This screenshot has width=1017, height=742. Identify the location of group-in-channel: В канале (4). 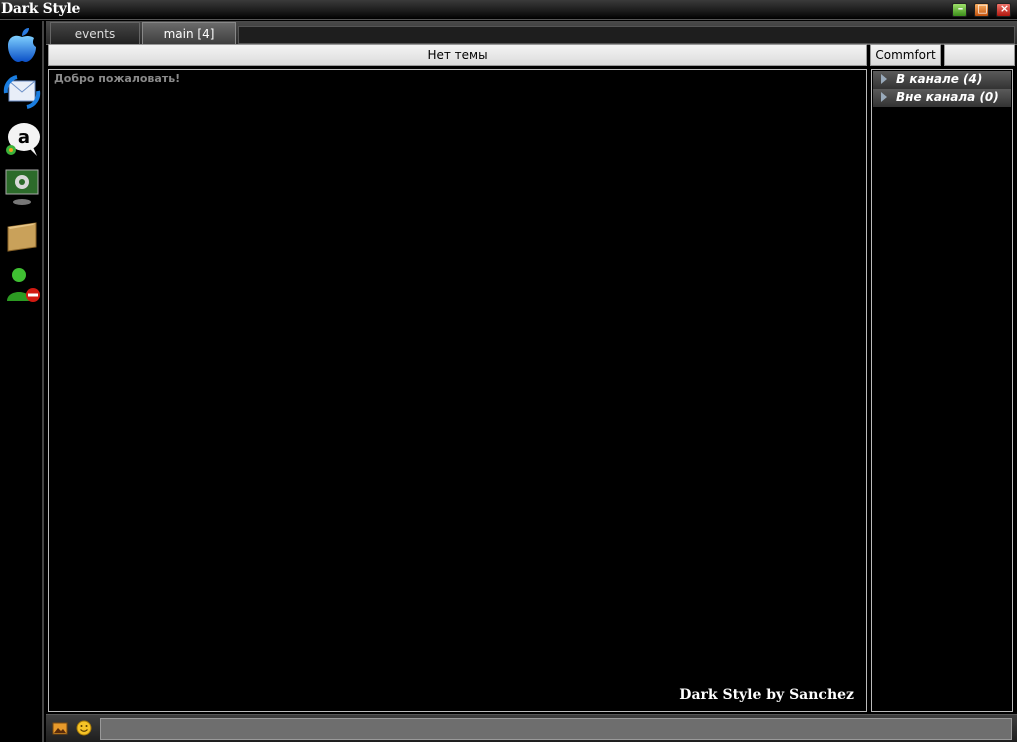
(942, 80).